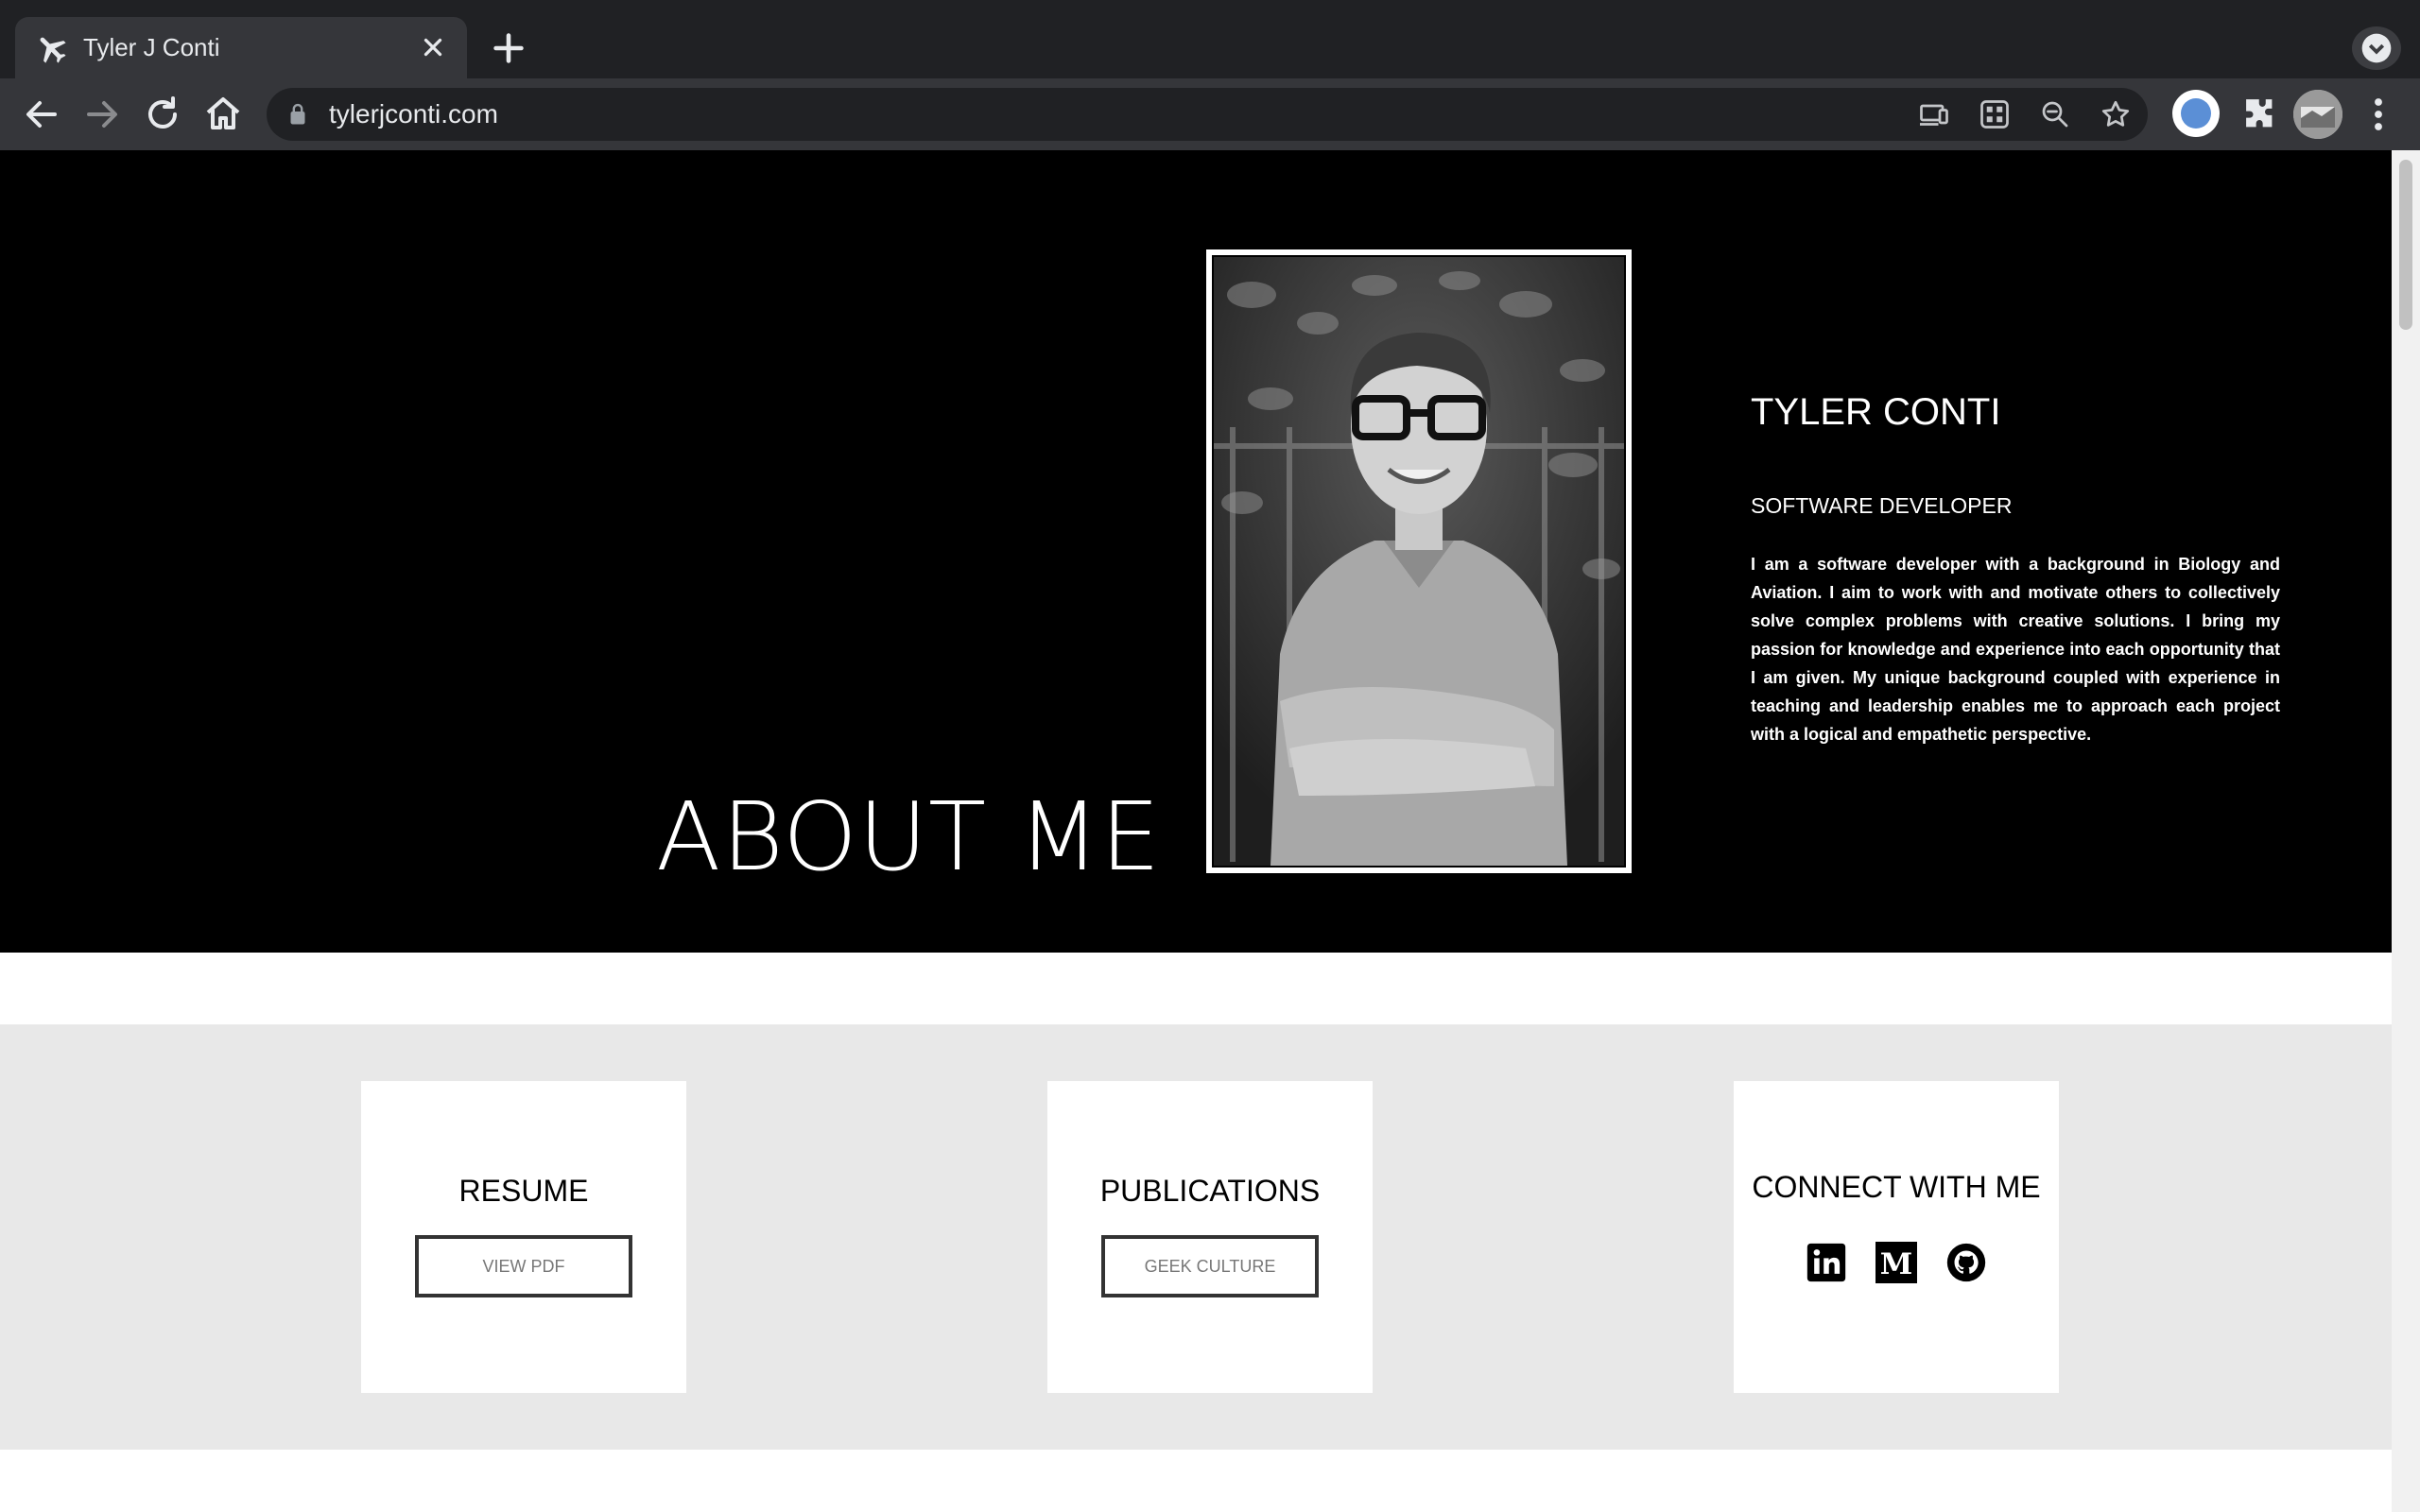  I want to click on extensions-puzzle-icon, so click(2259, 114).